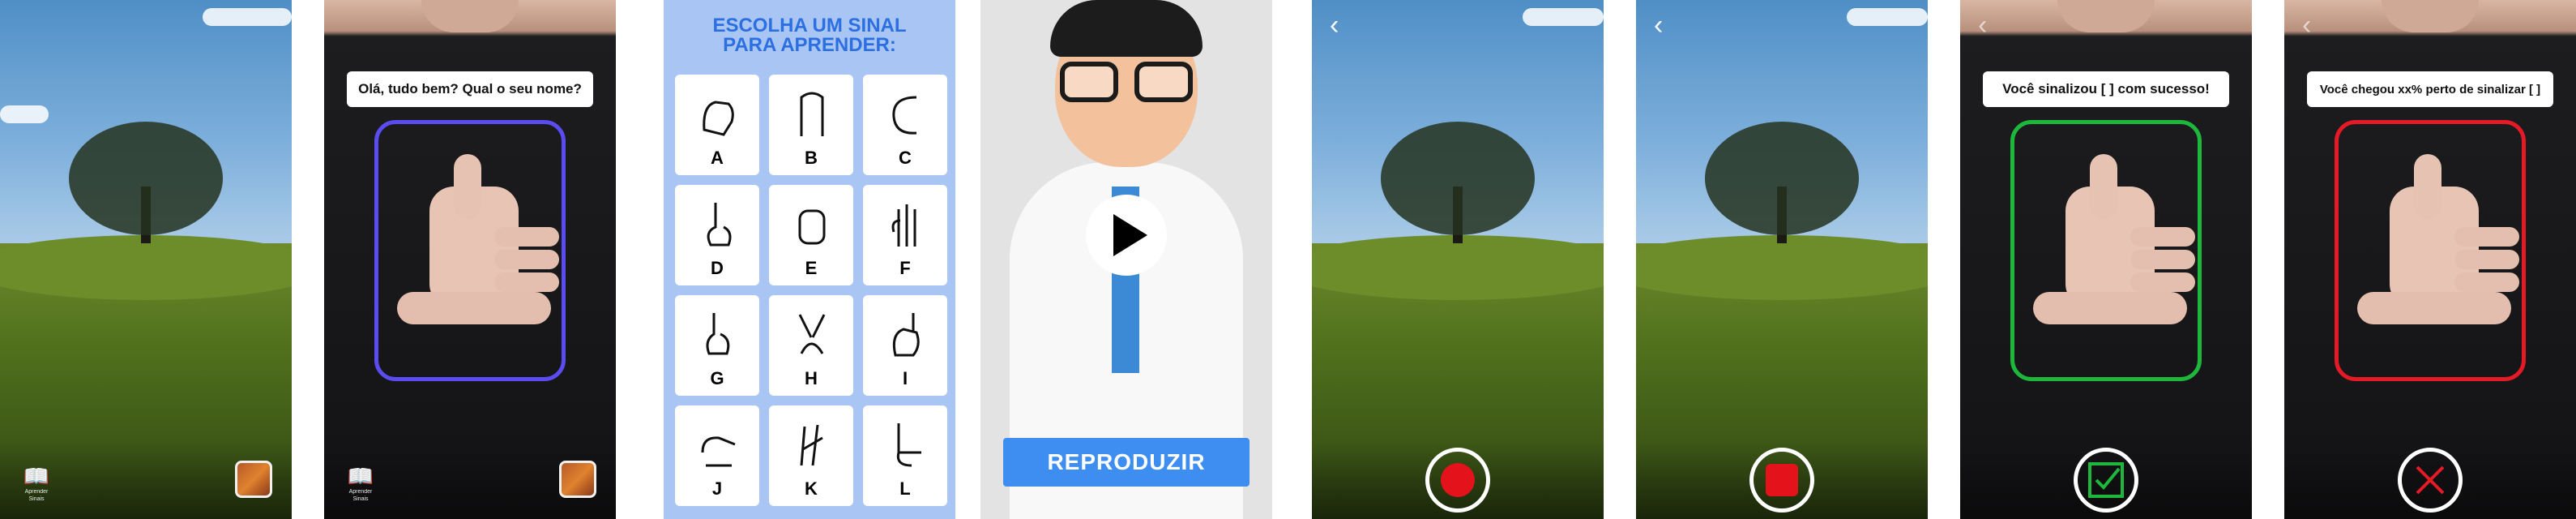  I want to click on letter-card-k: K, so click(811, 455).